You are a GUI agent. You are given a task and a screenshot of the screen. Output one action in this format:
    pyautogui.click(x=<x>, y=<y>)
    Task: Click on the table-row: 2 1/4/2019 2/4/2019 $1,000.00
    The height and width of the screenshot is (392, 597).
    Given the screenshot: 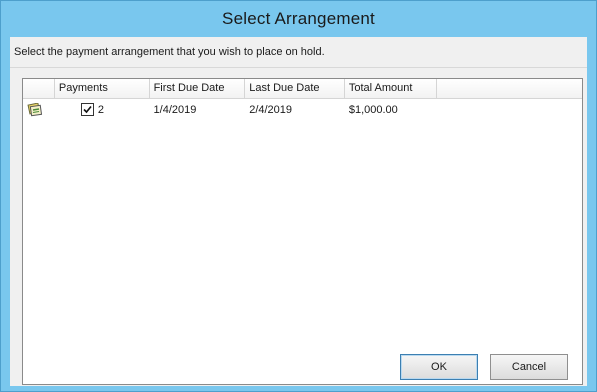 What is the action you would take?
    pyautogui.click(x=302, y=110)
    